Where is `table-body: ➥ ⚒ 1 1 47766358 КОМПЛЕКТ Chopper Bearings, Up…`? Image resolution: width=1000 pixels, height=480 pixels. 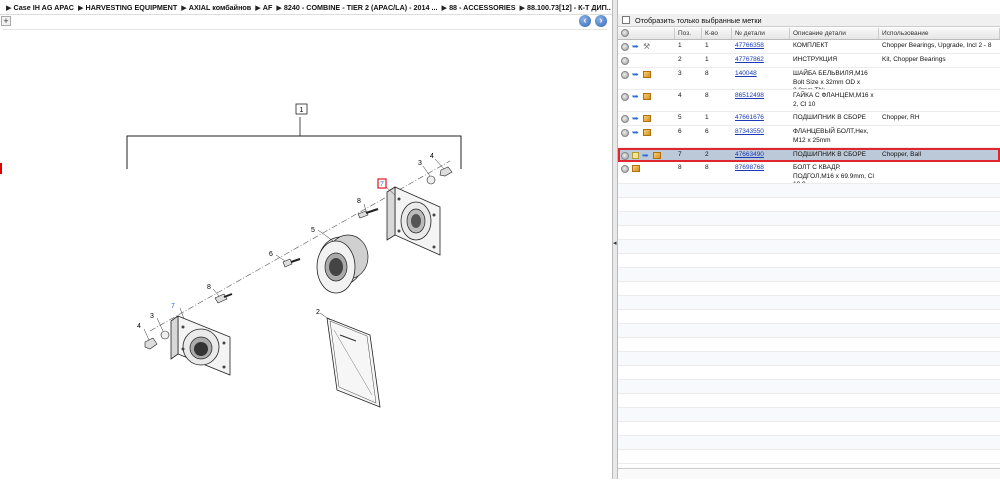 table-body: ➥ ⚒ 1 1 47766358 КОМПЛЕКТ Chopper Bearings, Up… is located at coordinates (809, 112).